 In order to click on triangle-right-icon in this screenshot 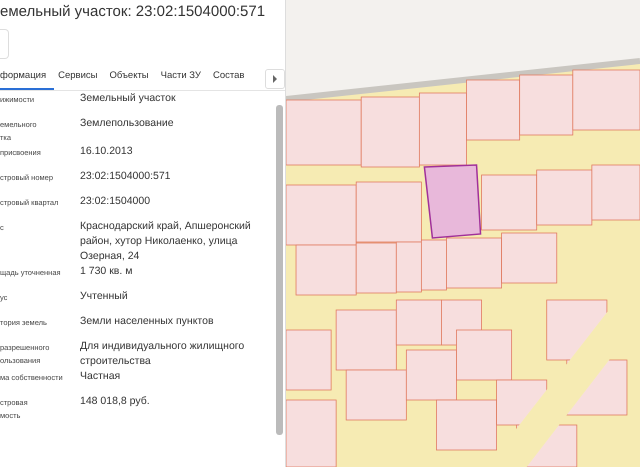, I will do `click(275, 79)`.